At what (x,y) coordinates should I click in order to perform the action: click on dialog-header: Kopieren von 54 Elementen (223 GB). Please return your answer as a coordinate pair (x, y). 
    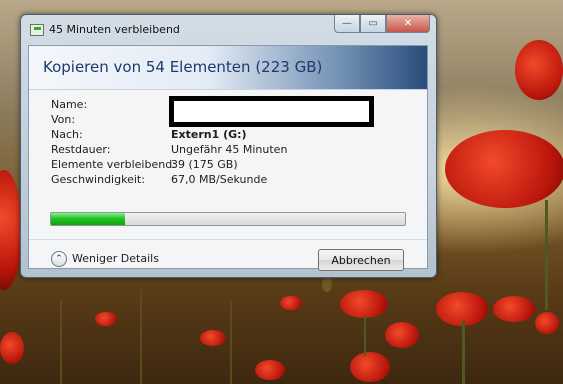
    Looking at the image, I should click on (228, 68).